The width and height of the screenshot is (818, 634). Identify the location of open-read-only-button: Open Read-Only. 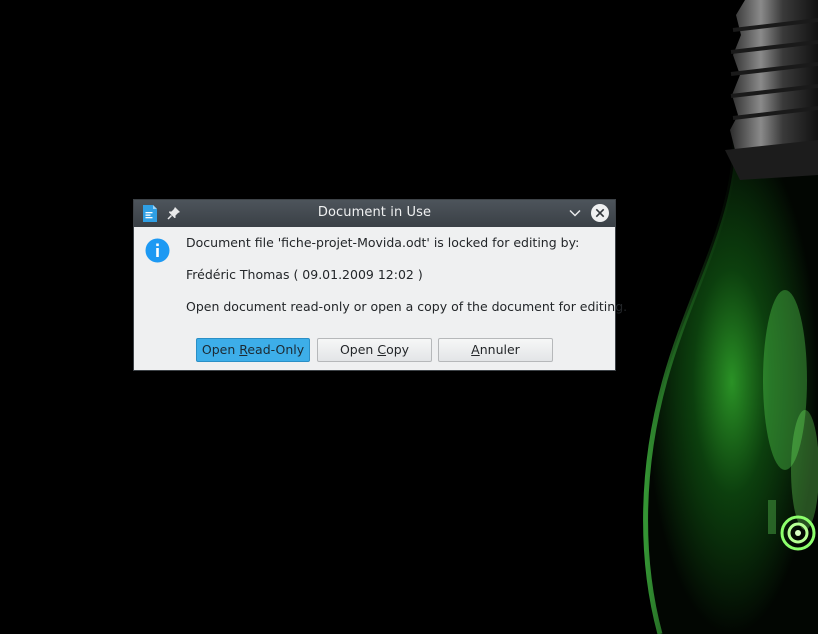
(253, 350).